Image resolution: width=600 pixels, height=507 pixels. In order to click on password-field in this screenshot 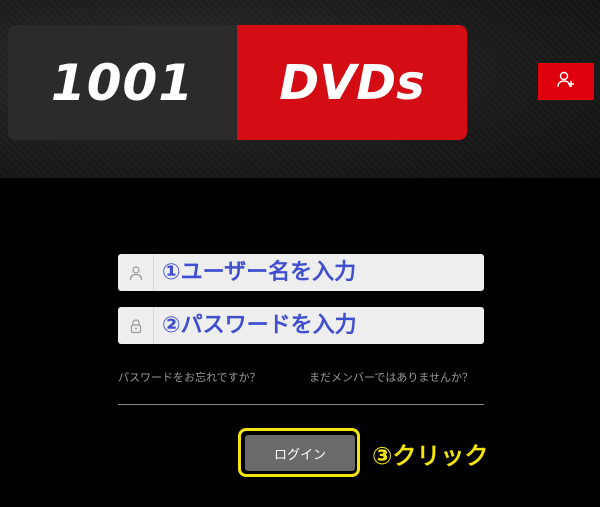, I will do `click(301, 325)`.